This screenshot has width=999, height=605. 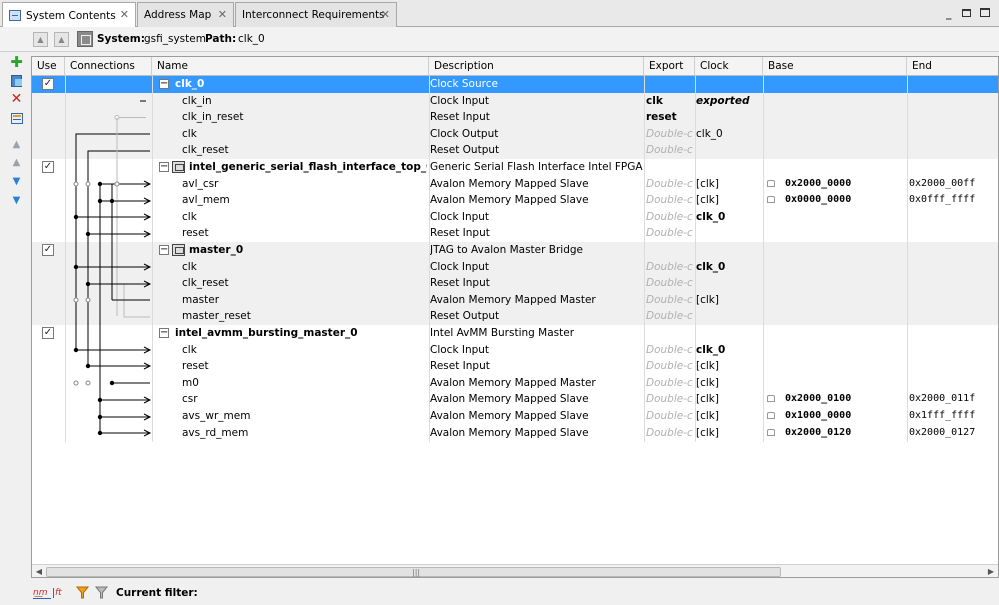 What do you see at coordinates (16, 162) in the screenshot?
I see `move-up-icon: ▲` at bounding box center [16, 162].